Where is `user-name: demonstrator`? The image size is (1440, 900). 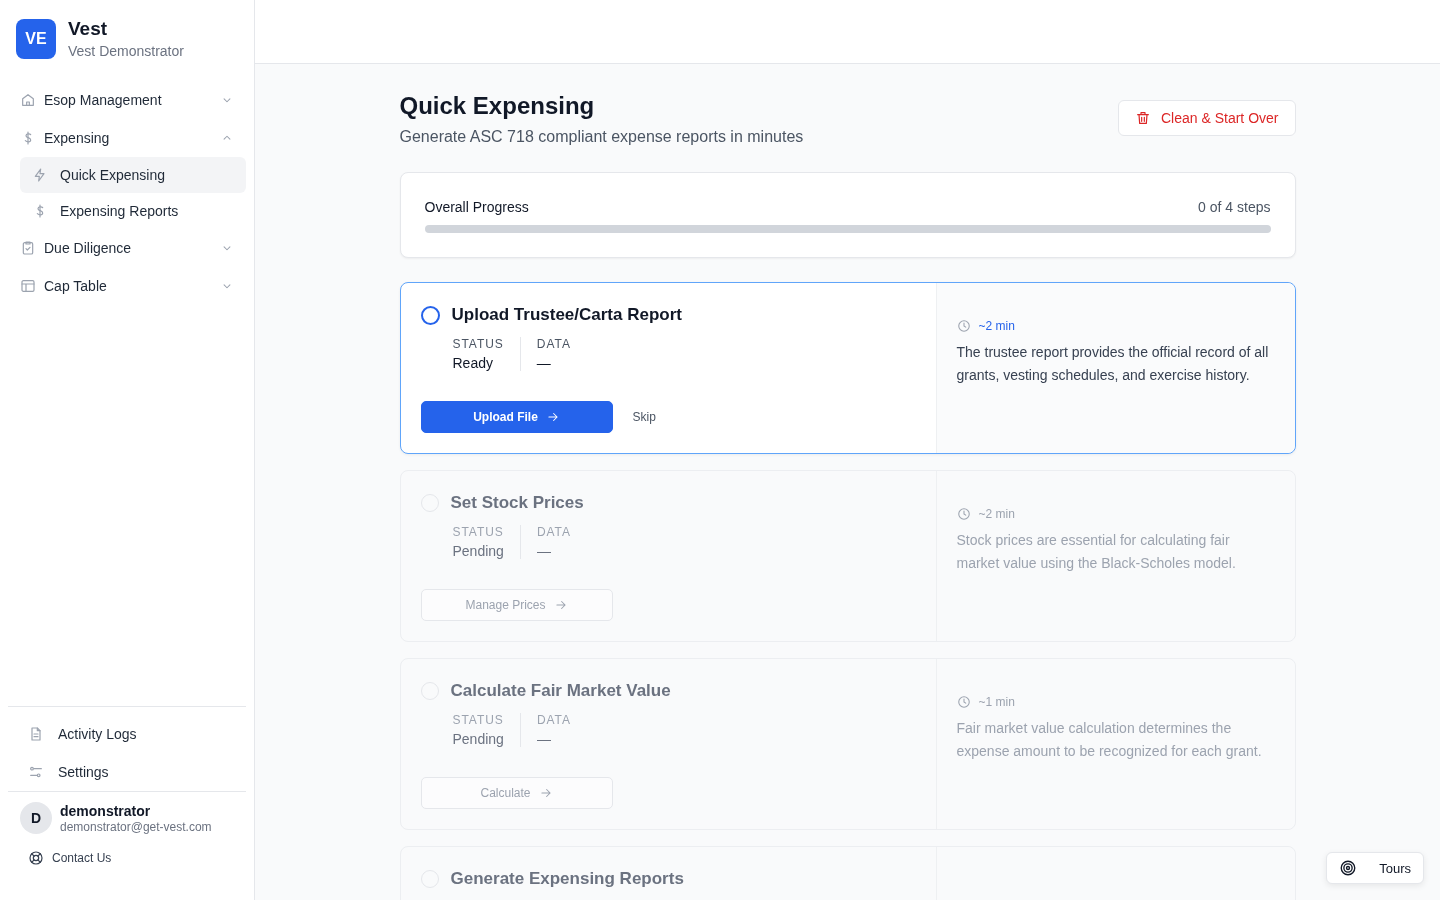
user-name: demonstrator is located at coordinates (106, 810).